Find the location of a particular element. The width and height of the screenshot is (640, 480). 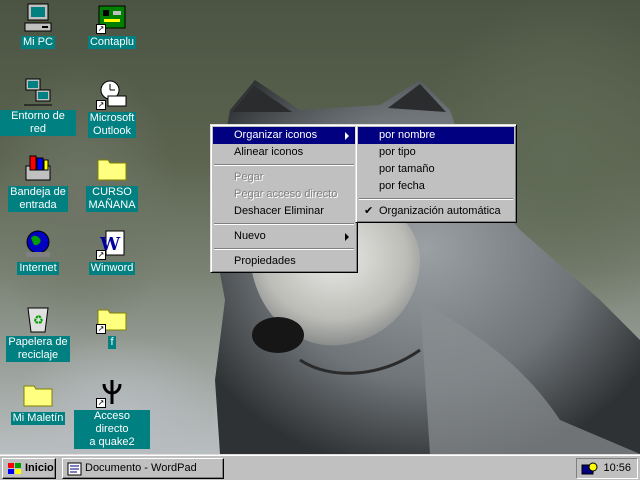

task-label: Documento - WordPad is located at coordinates (141, 468).